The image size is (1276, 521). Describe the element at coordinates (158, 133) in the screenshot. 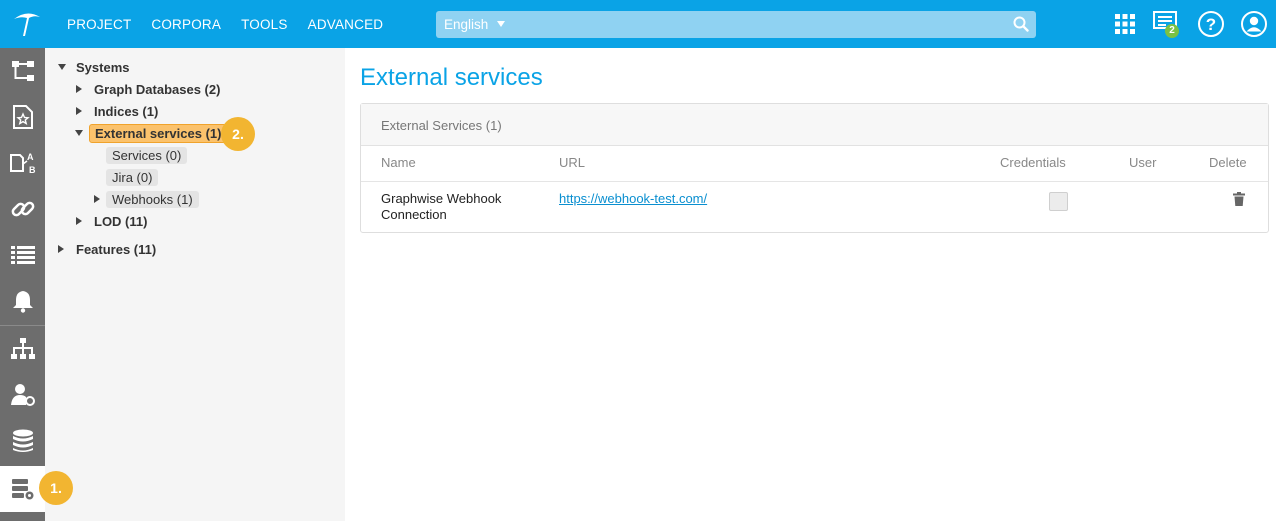

I see `tree-label-external-services: External services (1)` at that location.